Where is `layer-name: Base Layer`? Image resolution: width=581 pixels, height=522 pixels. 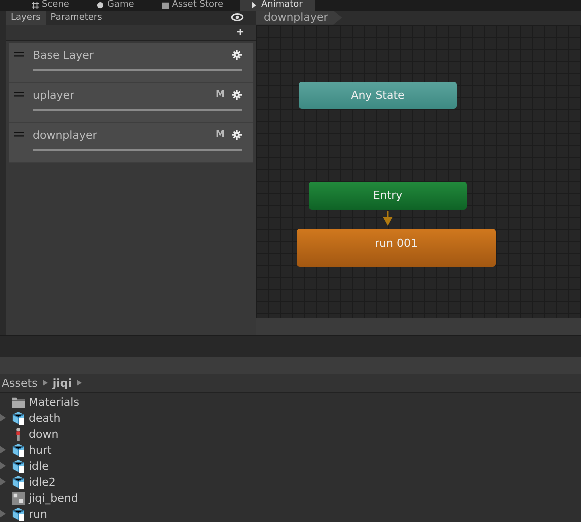 layer-name: Base Layer is located at coordinates (64, 55).